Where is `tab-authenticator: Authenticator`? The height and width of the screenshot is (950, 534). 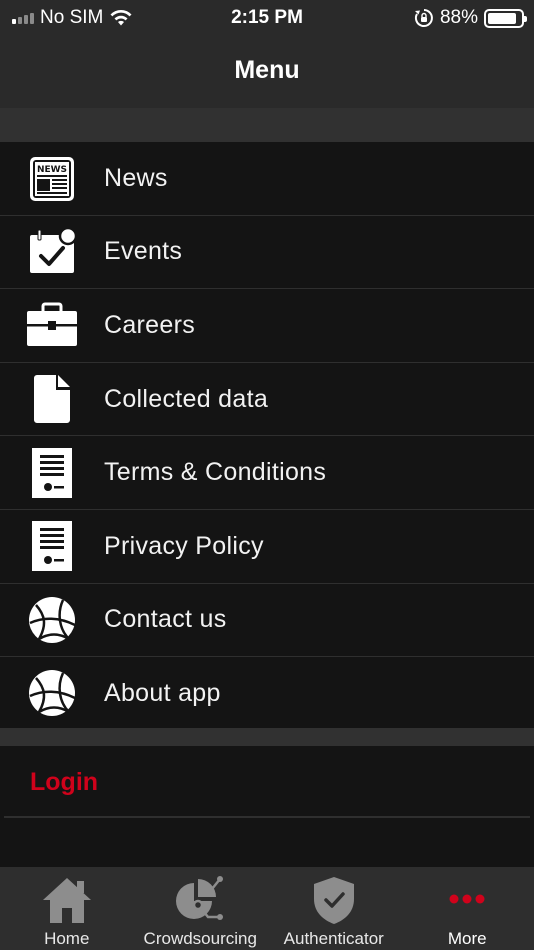 tab-authenticator: Authenticator is located at coordinates (334, 908).